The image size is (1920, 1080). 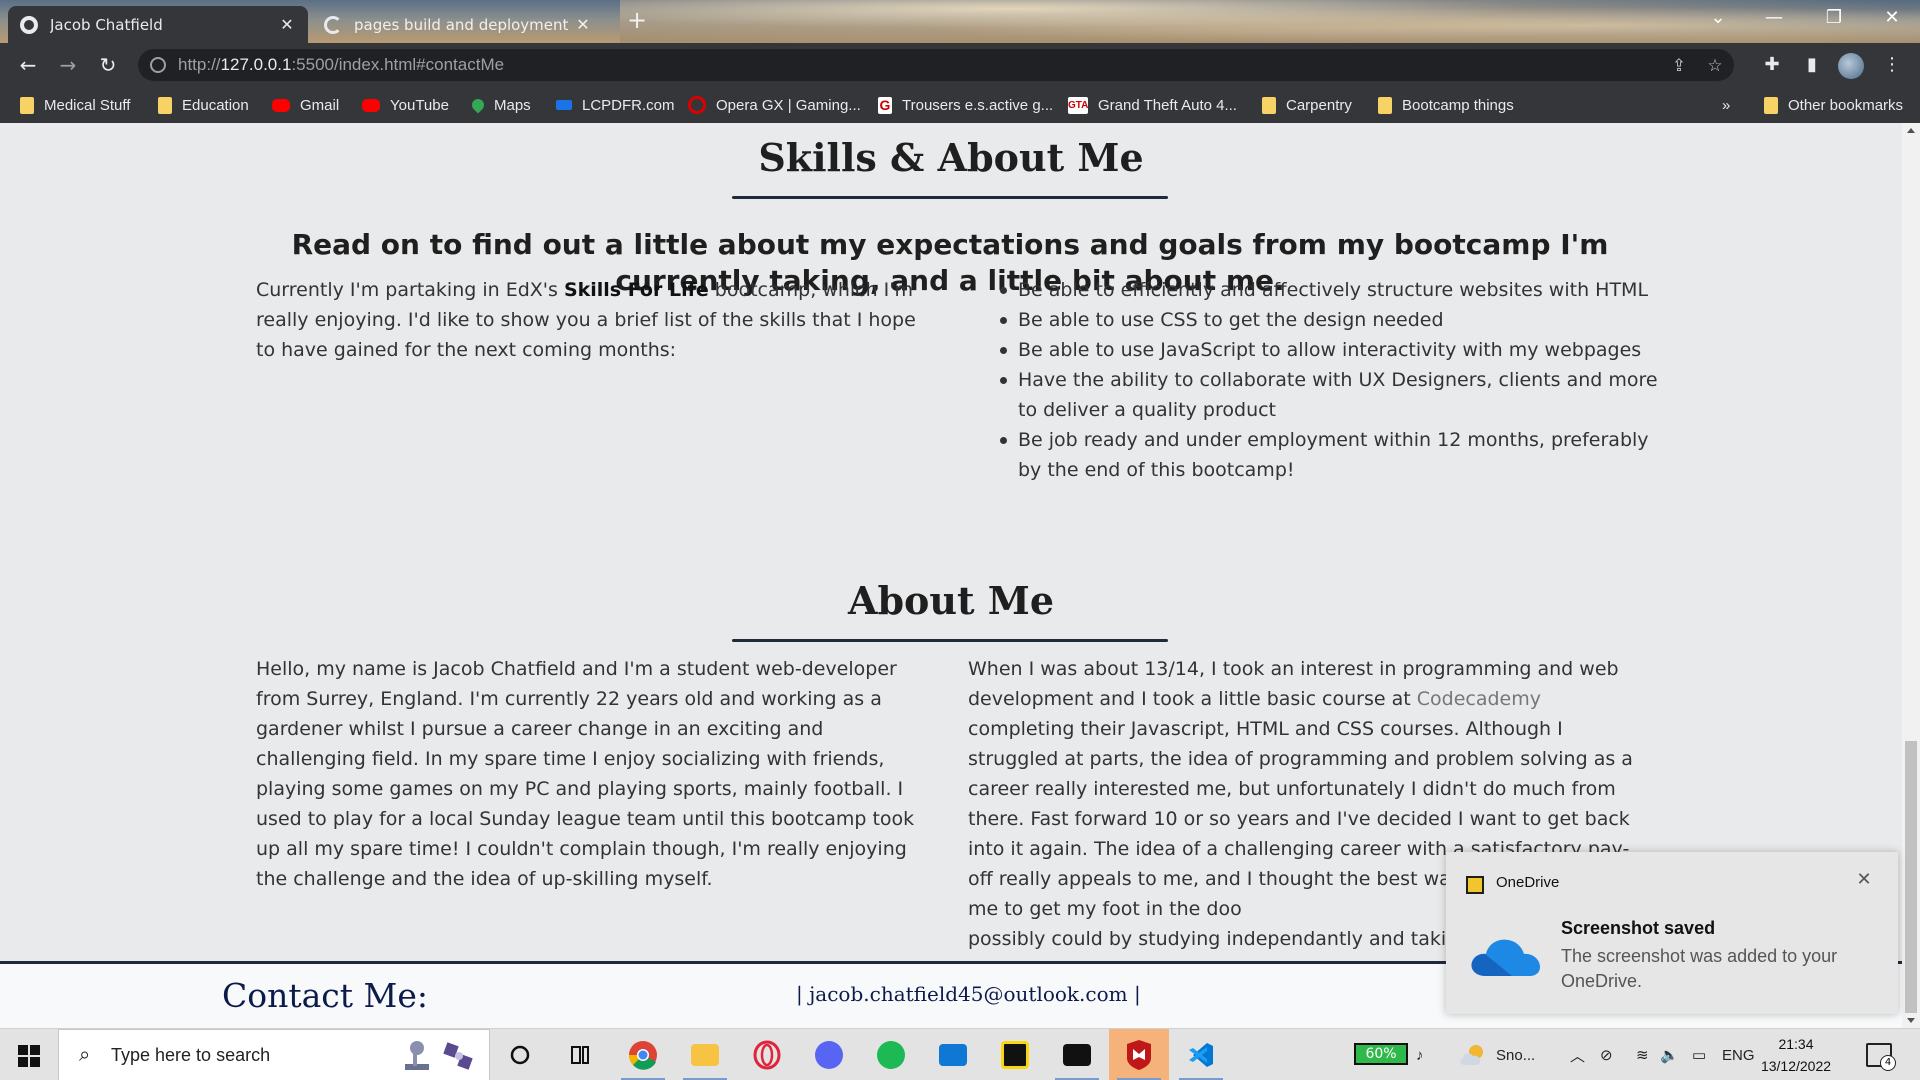 What do you see at coordinates (1201, 1054) in the screenshot?
I see `vscode-icon` at bounding box center [1201, 1054].